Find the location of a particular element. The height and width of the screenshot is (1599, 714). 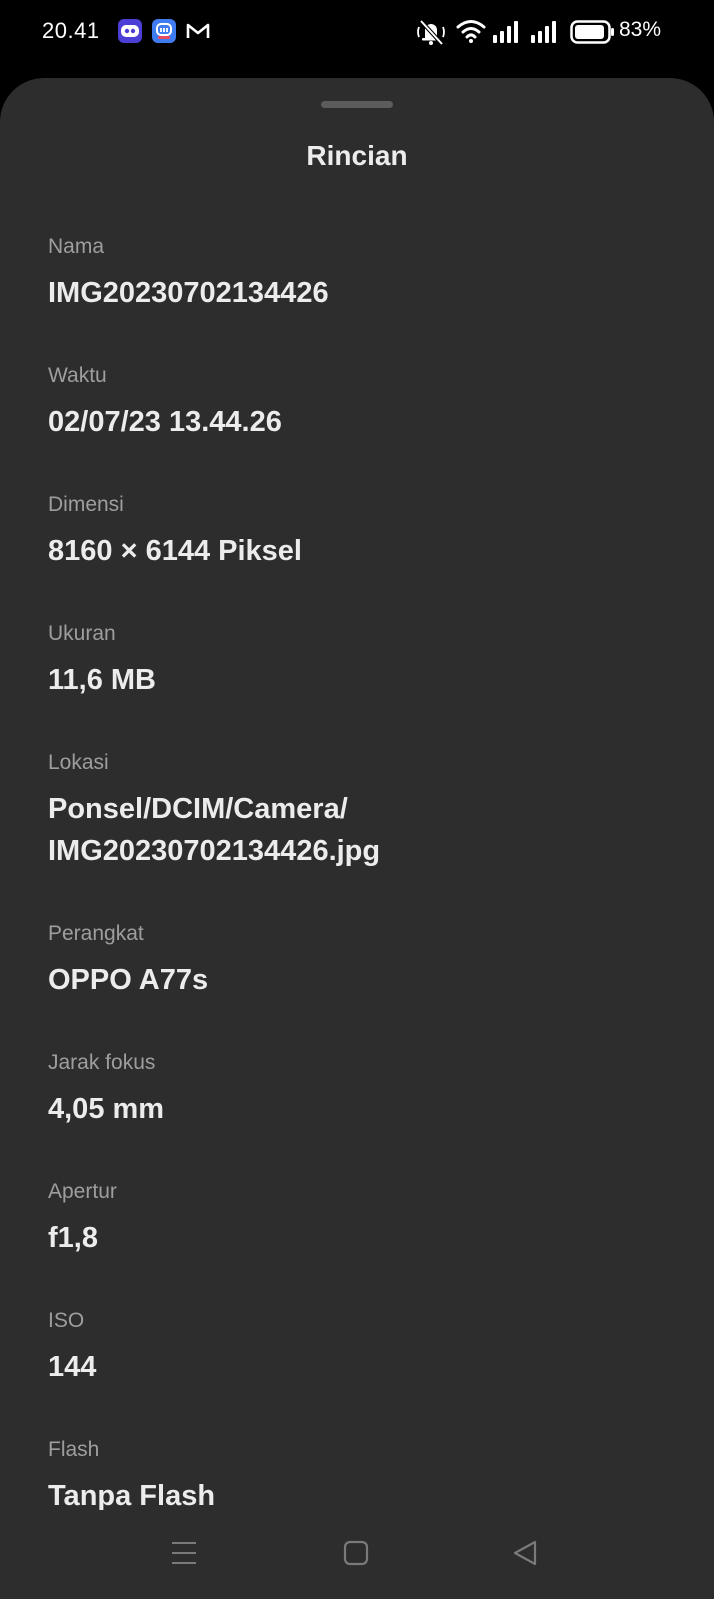

field-label: Ukuran is located at coordinates (82, 633).